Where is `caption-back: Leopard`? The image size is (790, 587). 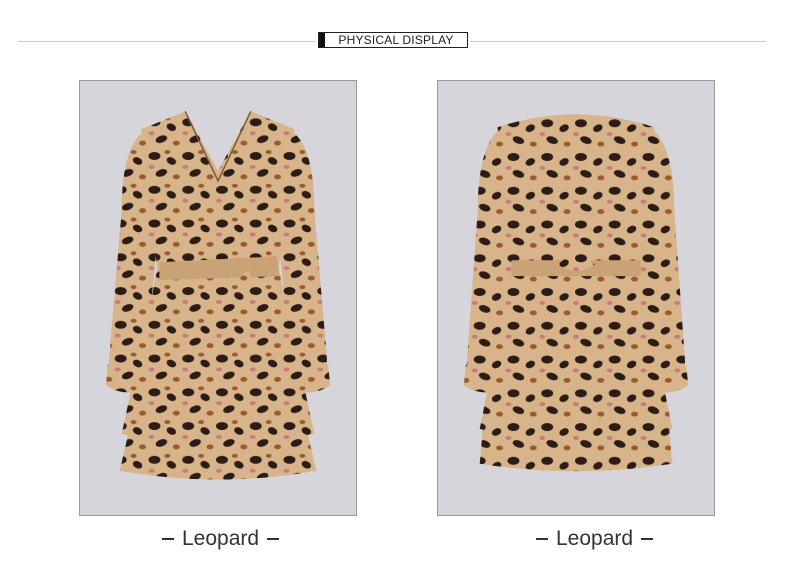
caption-back: Leopard is located at coordinates (595, 539).